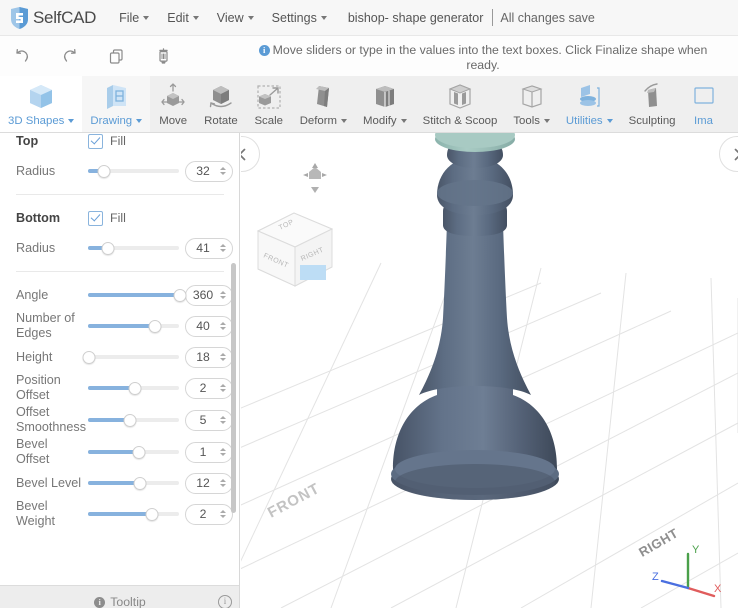  What do you see at coordinates (133, 326) in the screenshot?
I see `slider-number-of-edges` at bounding box center [133, 326].